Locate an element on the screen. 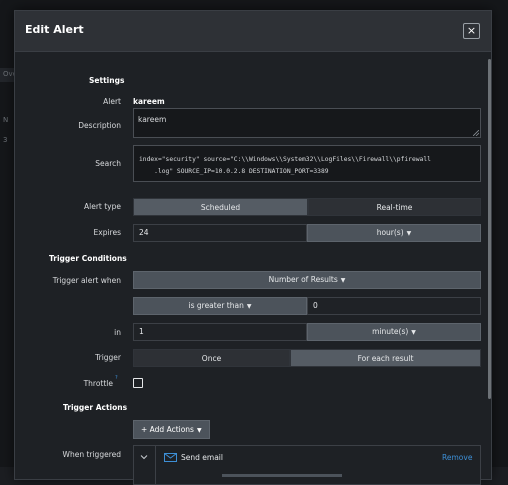 Image resolution: width=508 pixels, height=485 pixels. in-unit-dropdown: minute(s) ▼ is located at coordinates (394, 332).